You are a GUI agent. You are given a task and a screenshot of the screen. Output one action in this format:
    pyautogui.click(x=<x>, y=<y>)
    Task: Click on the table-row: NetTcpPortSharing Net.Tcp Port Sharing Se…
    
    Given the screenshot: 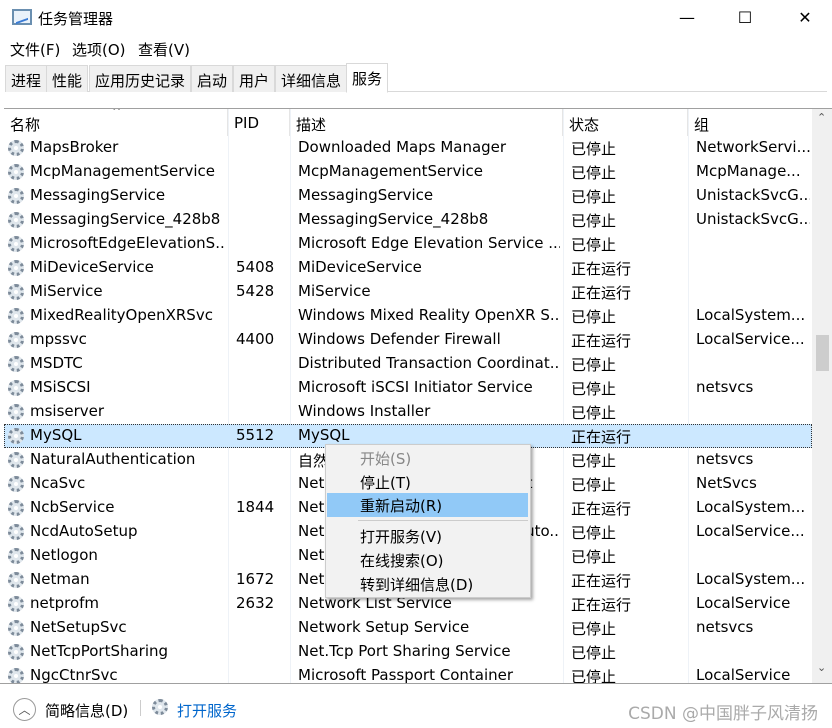 What is the action you would take?
    pyautogui.click(x=408, y=652)
    